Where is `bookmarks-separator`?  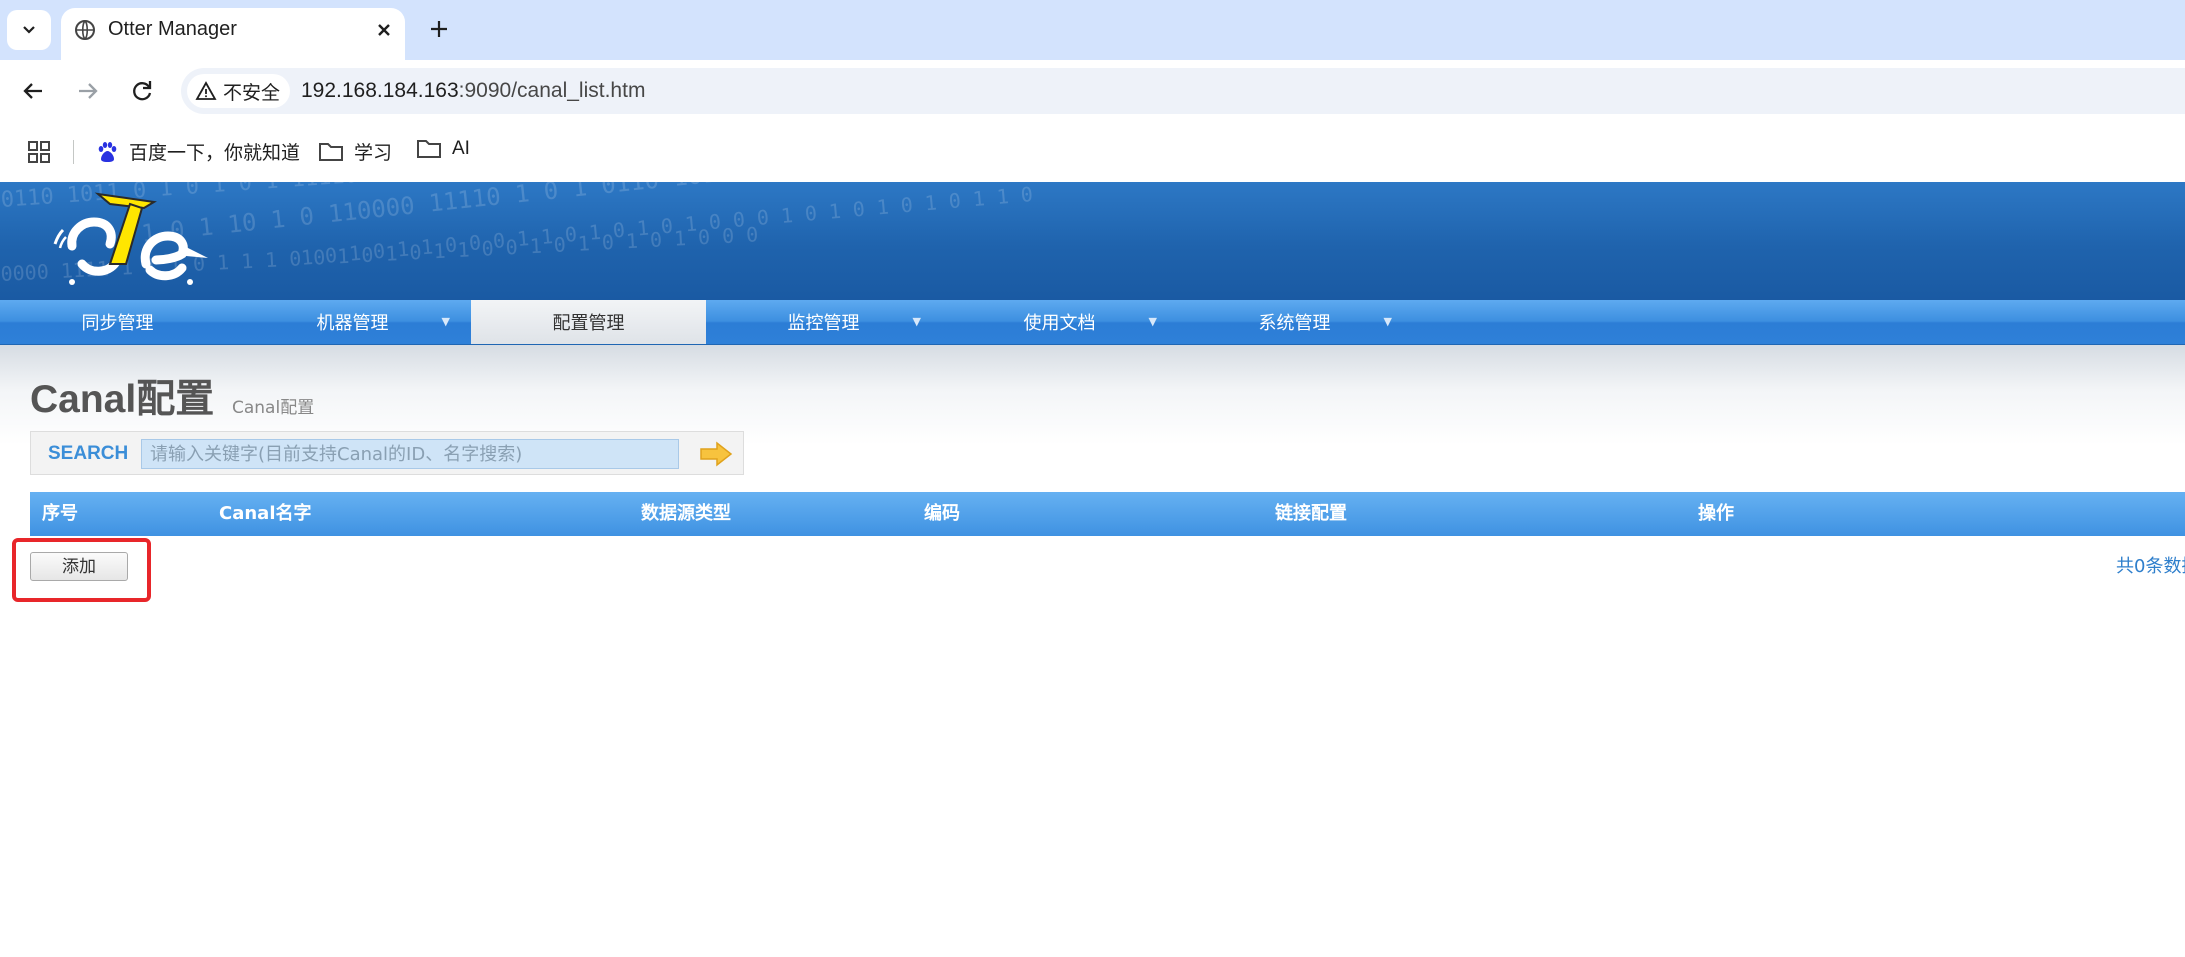 bookmarks-separator is located at coordinates (73, 152).